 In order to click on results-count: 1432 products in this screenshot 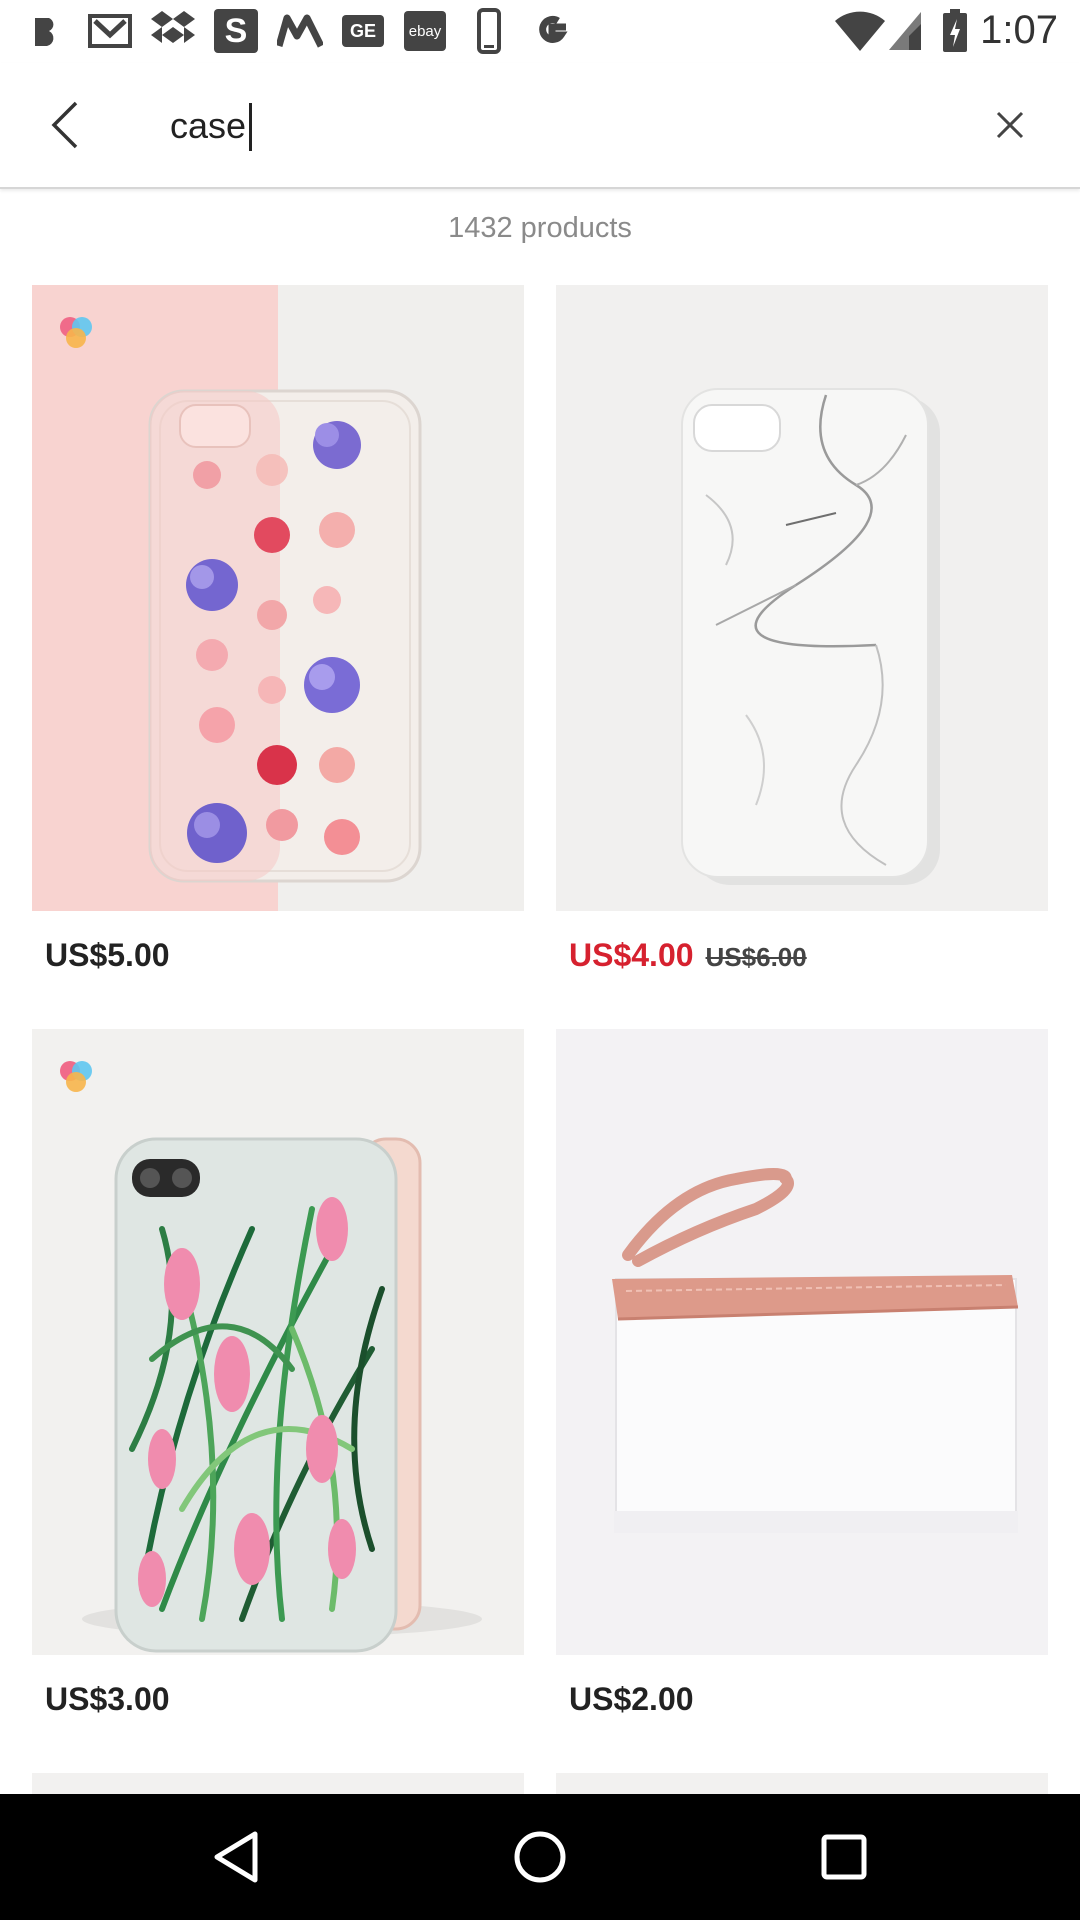, I will do `click(540, 228)`.